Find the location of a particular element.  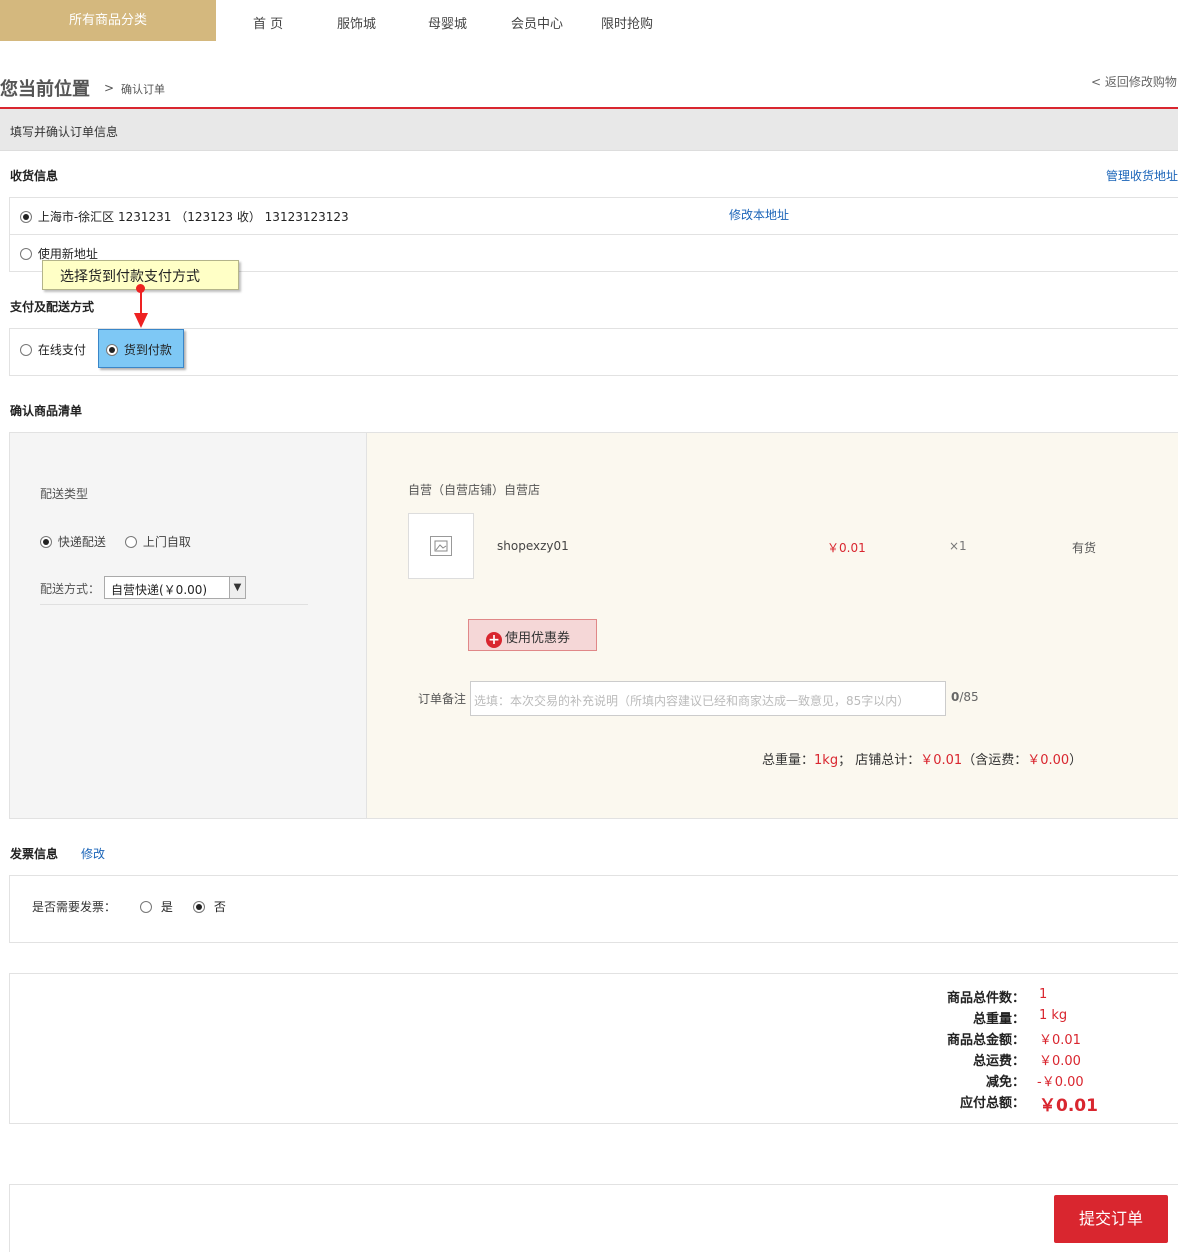

total-weight: 1 kg is located at coordinates (1053, 1015).